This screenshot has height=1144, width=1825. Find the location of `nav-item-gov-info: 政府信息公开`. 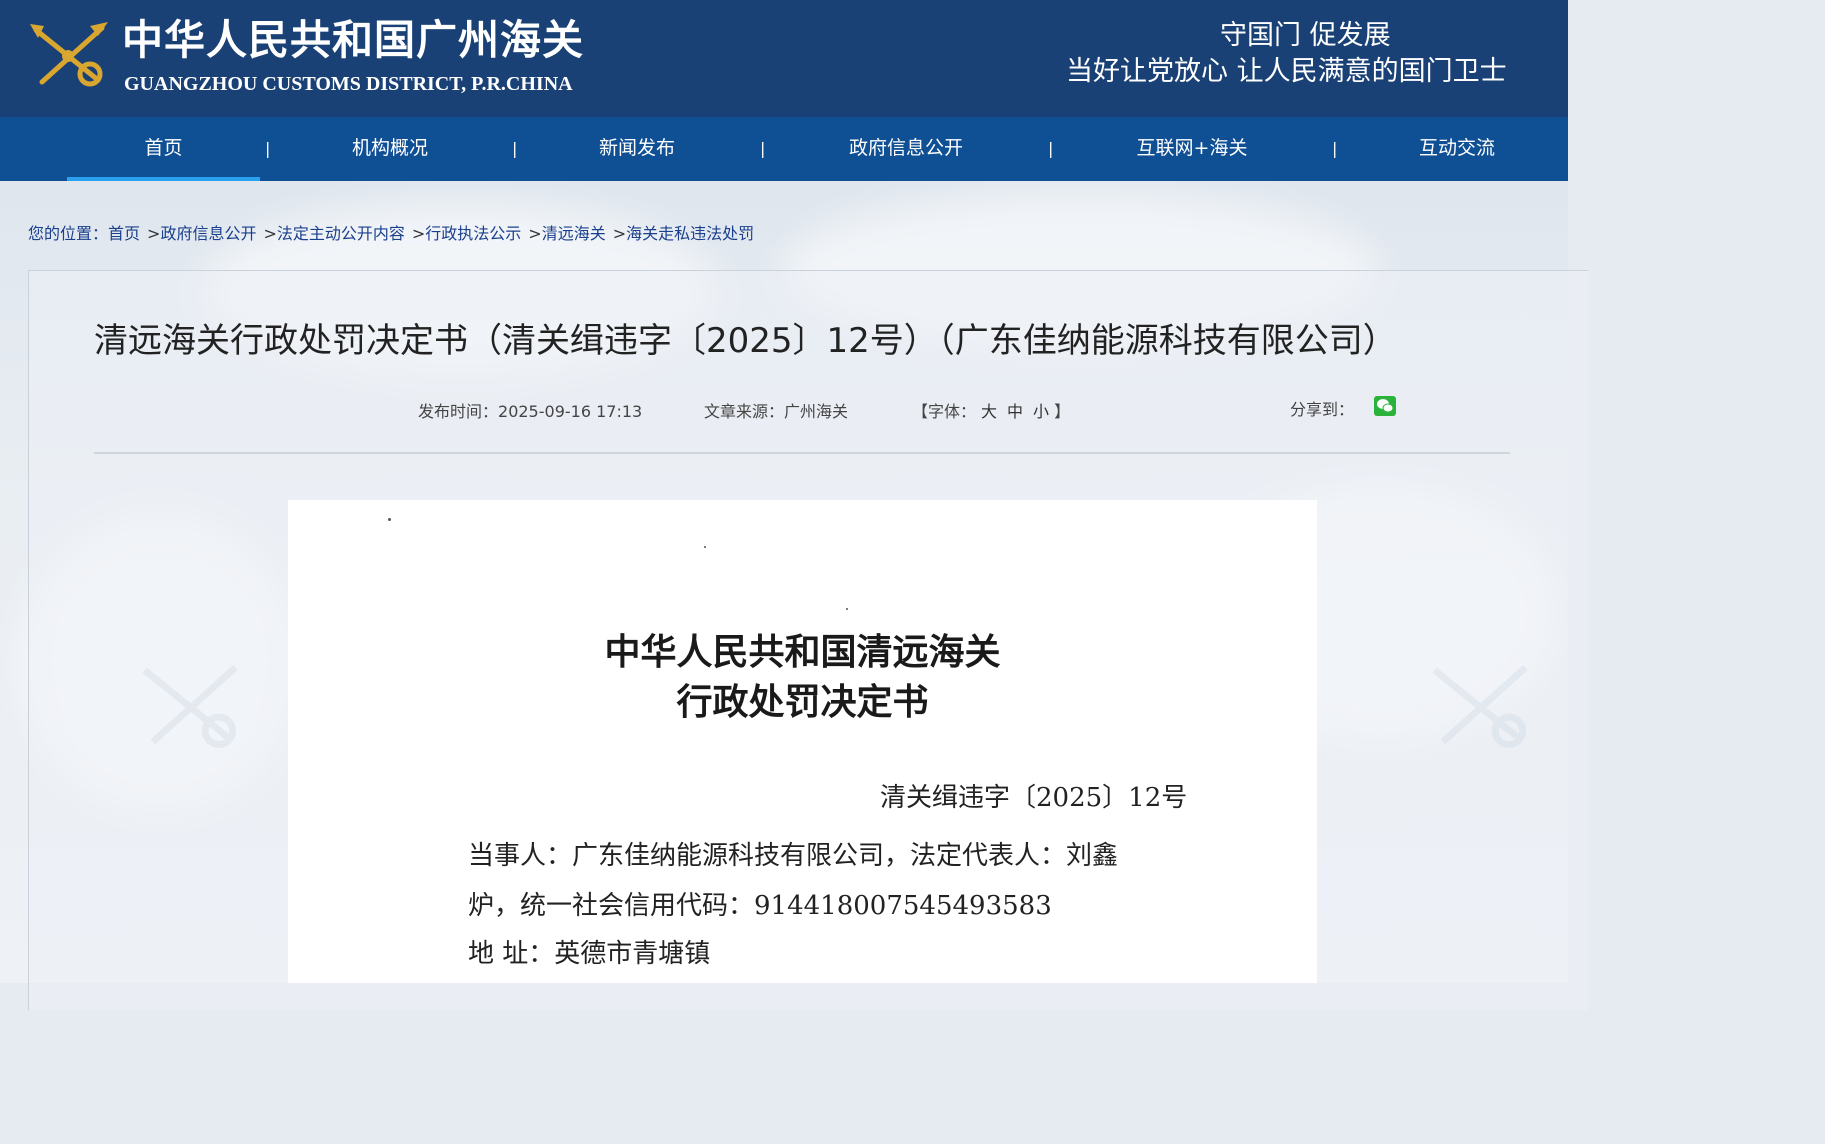

nav-item-gov-info: 政府信息公开 is located at coordinates (906, 149).